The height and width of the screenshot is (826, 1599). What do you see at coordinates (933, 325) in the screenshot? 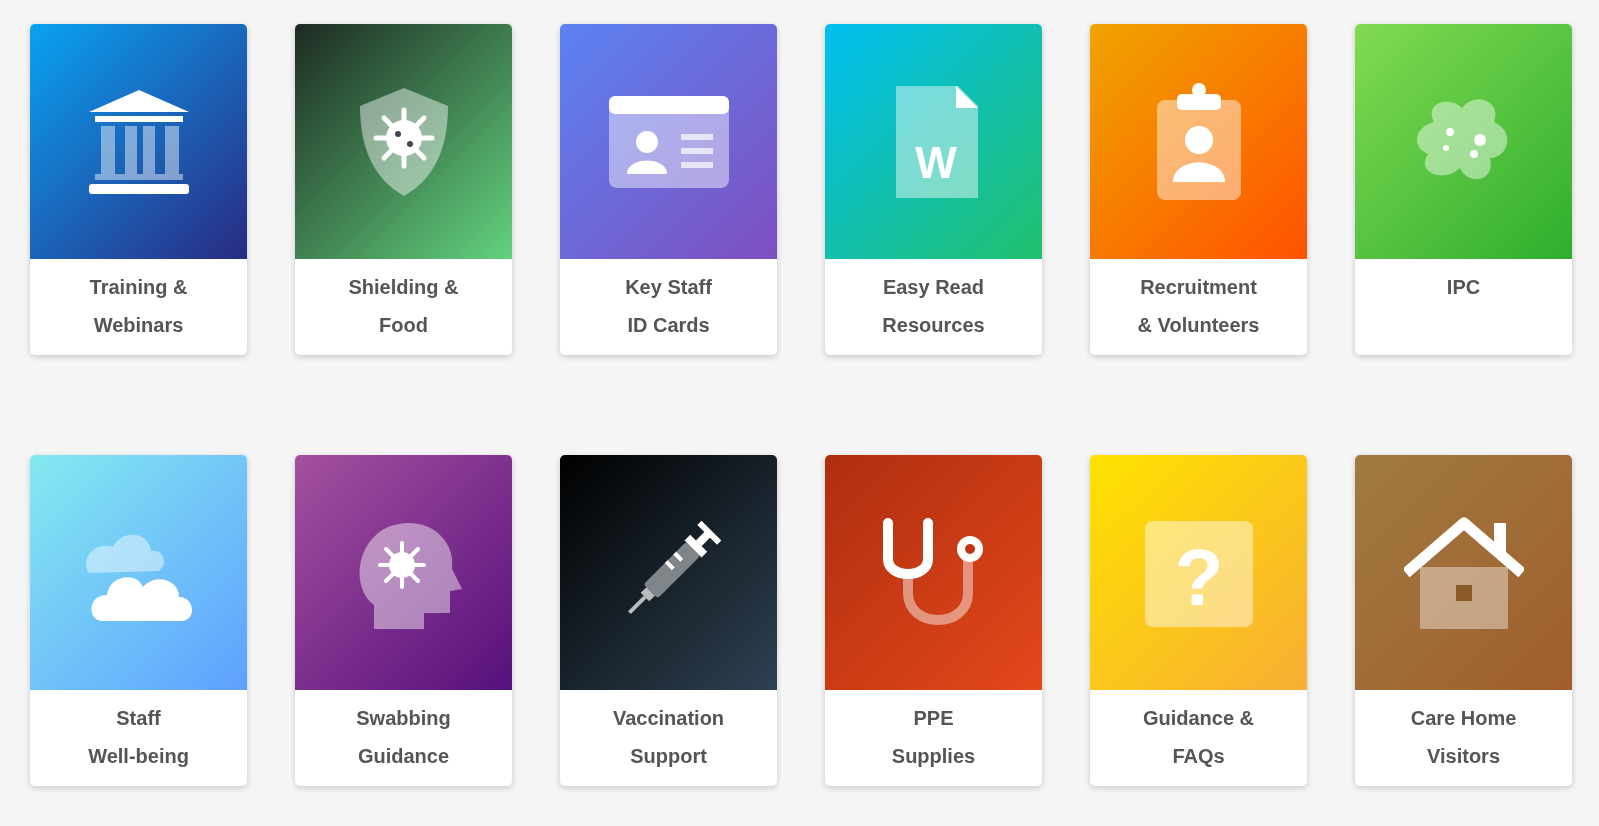
I see `tile-label: Resources` at bounding box center [933, 325].